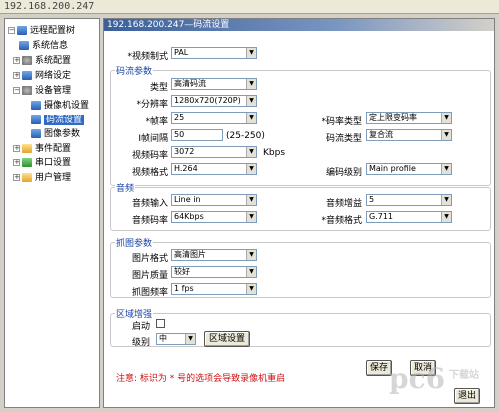 This screenshot has width=499, height=412. What do you see at coordinates (149, 204) in the screenshot?
I see `audio-input-label: 音频输入` at bounding box center [149, 204].